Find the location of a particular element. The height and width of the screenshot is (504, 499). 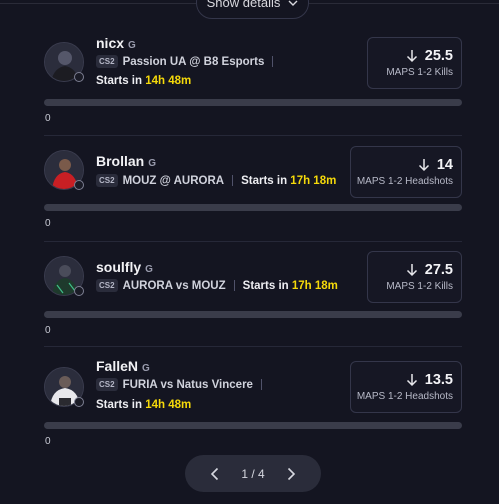

line-value: 13.5 is located at coordinates (438, 380).